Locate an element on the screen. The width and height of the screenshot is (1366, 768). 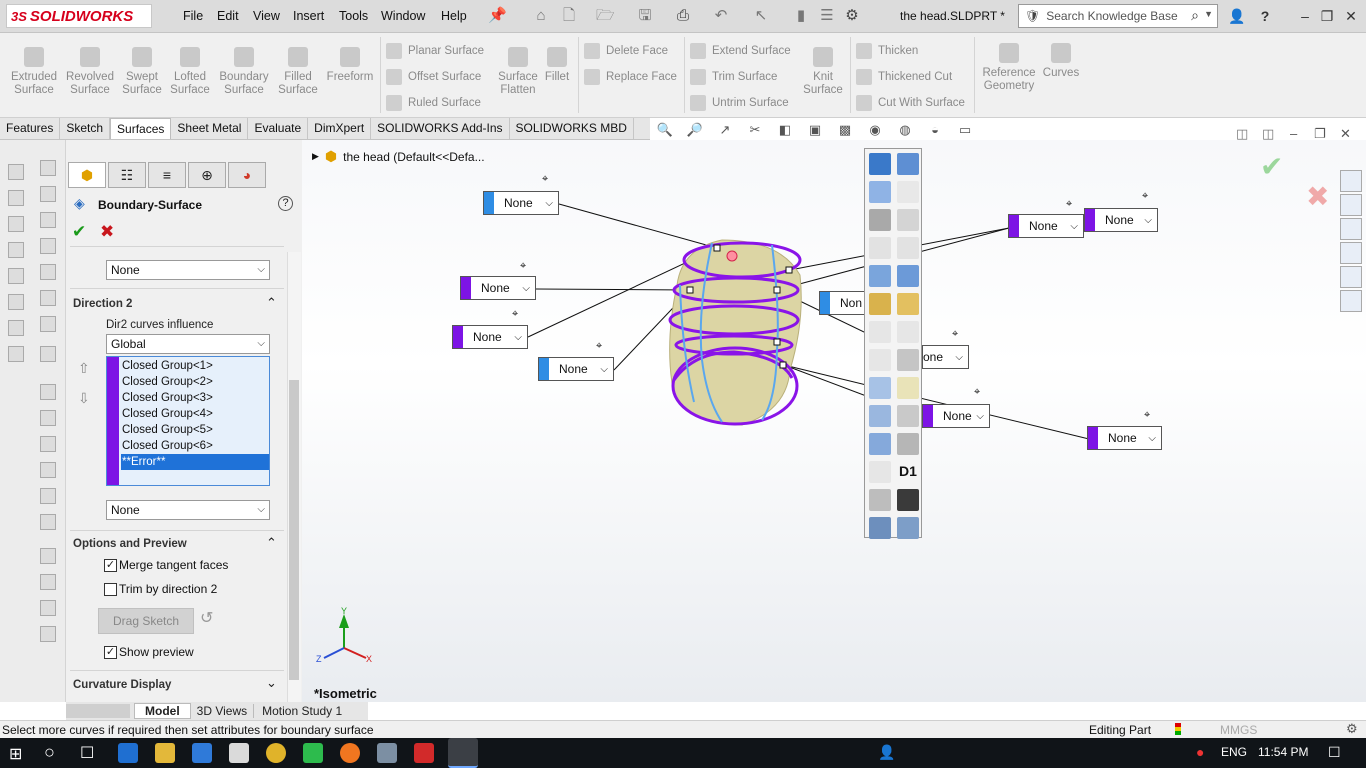
extruded-surface-button: Extruded Surface is located at coordinates (34, 72).